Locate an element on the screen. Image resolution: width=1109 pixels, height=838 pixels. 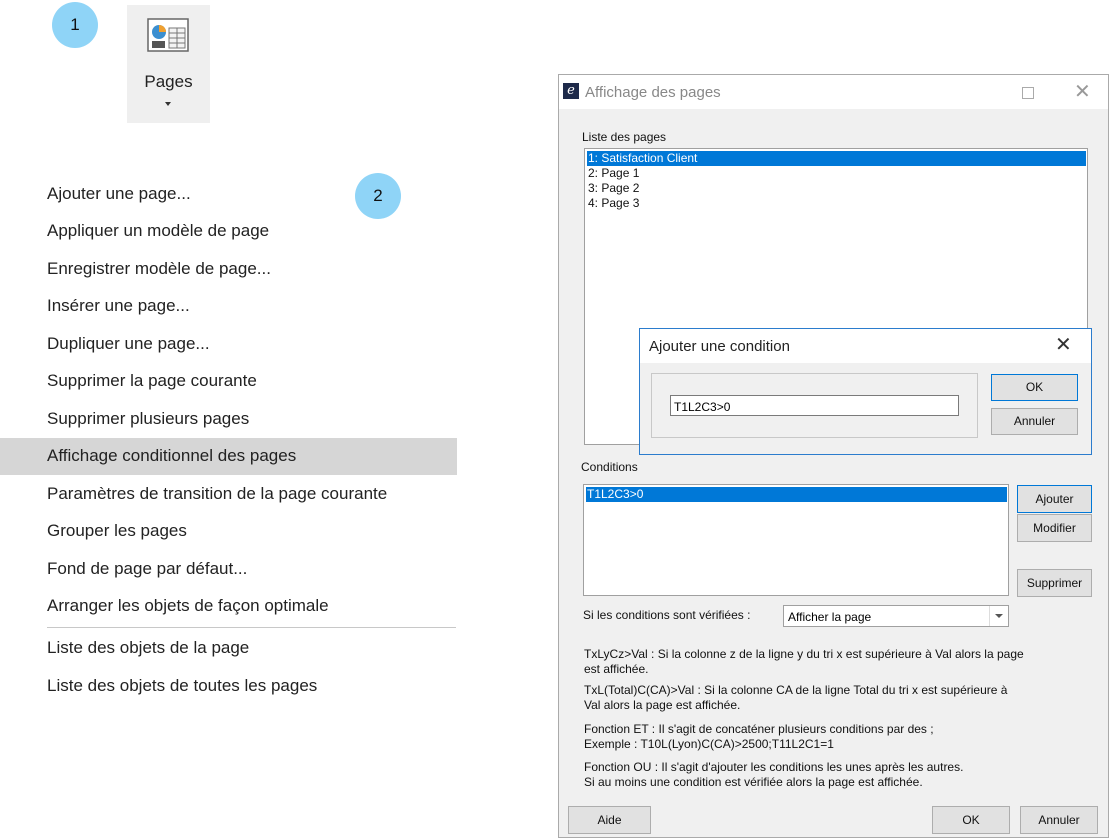
dialog-title: Affichage des pages is located at coordinates (653, 92).